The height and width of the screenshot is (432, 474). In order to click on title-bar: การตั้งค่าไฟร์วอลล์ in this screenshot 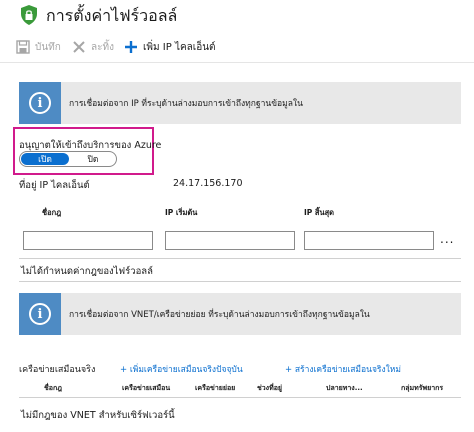, I will do `click(237, 15)`.